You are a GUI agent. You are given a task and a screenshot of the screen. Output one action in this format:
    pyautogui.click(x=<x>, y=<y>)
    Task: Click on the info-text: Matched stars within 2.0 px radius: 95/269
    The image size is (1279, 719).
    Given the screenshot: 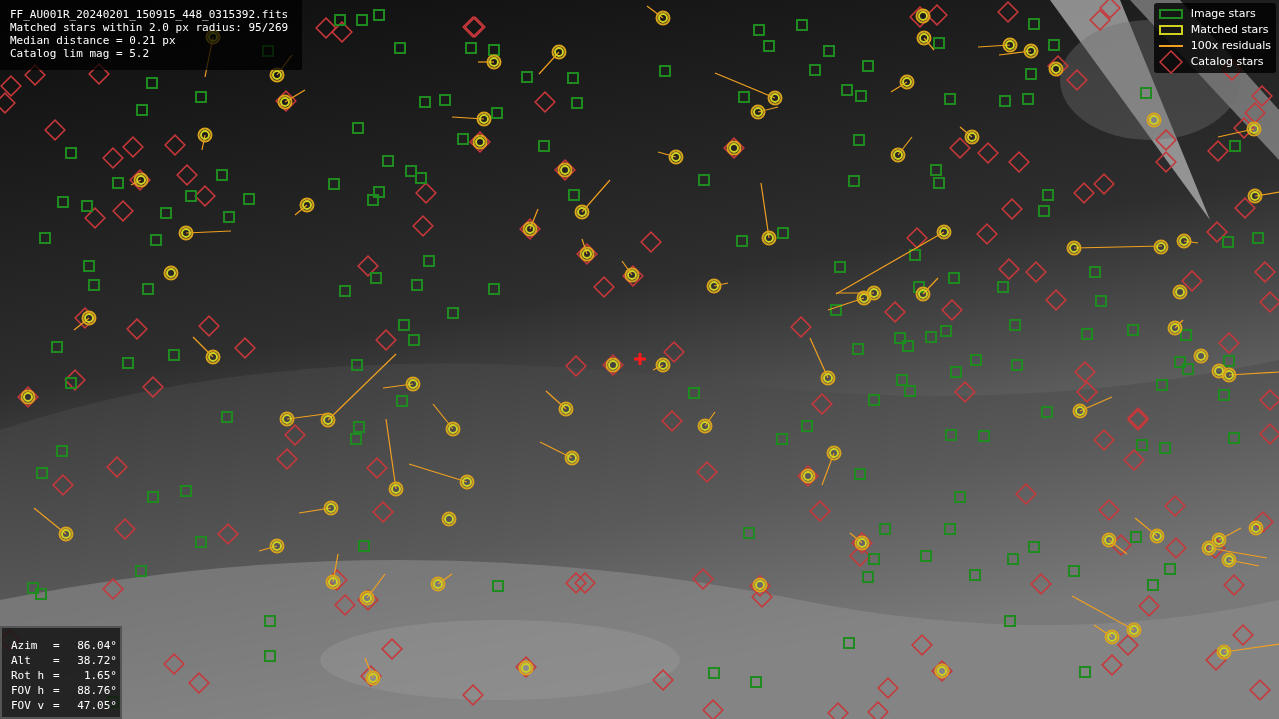 What is the action you would take?
    pyautogui.click(x=149, y=27)
    